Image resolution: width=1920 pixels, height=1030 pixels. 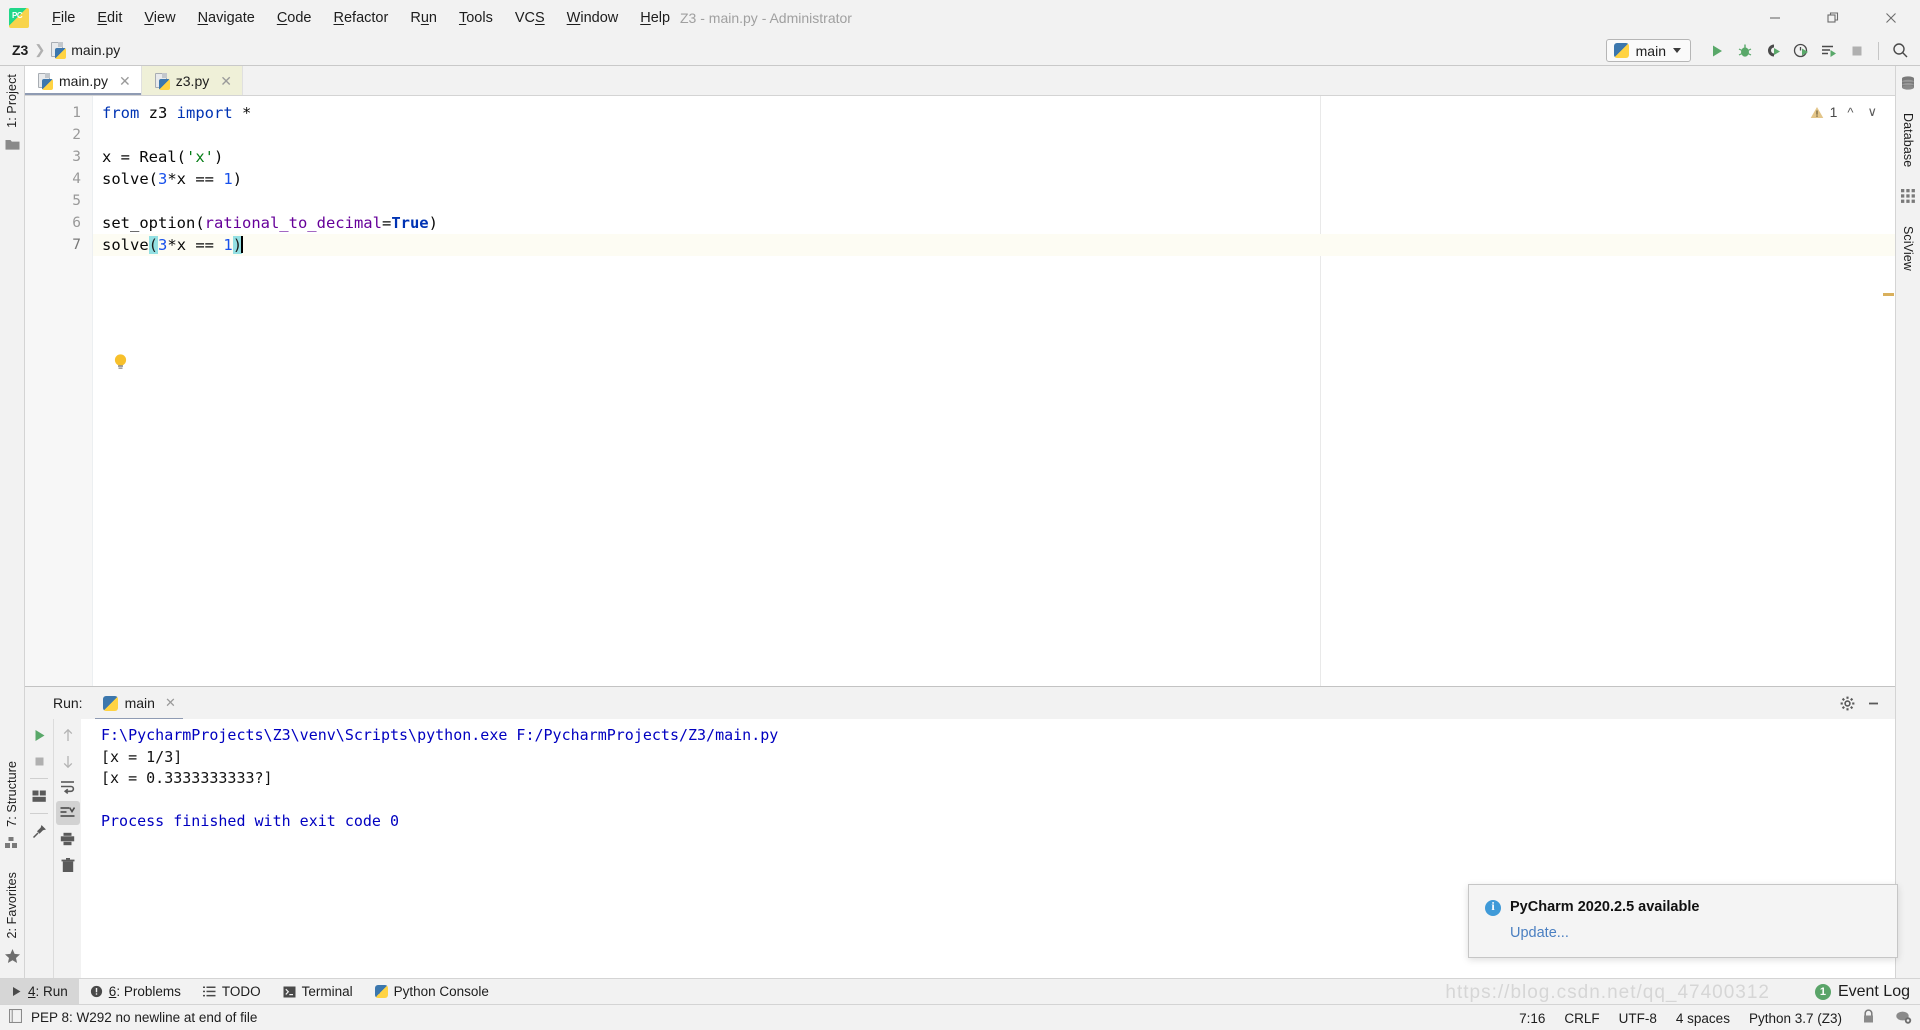 I want to click on editor-tab-z3-py: z3.py ✕, so click(x=192, y=80).